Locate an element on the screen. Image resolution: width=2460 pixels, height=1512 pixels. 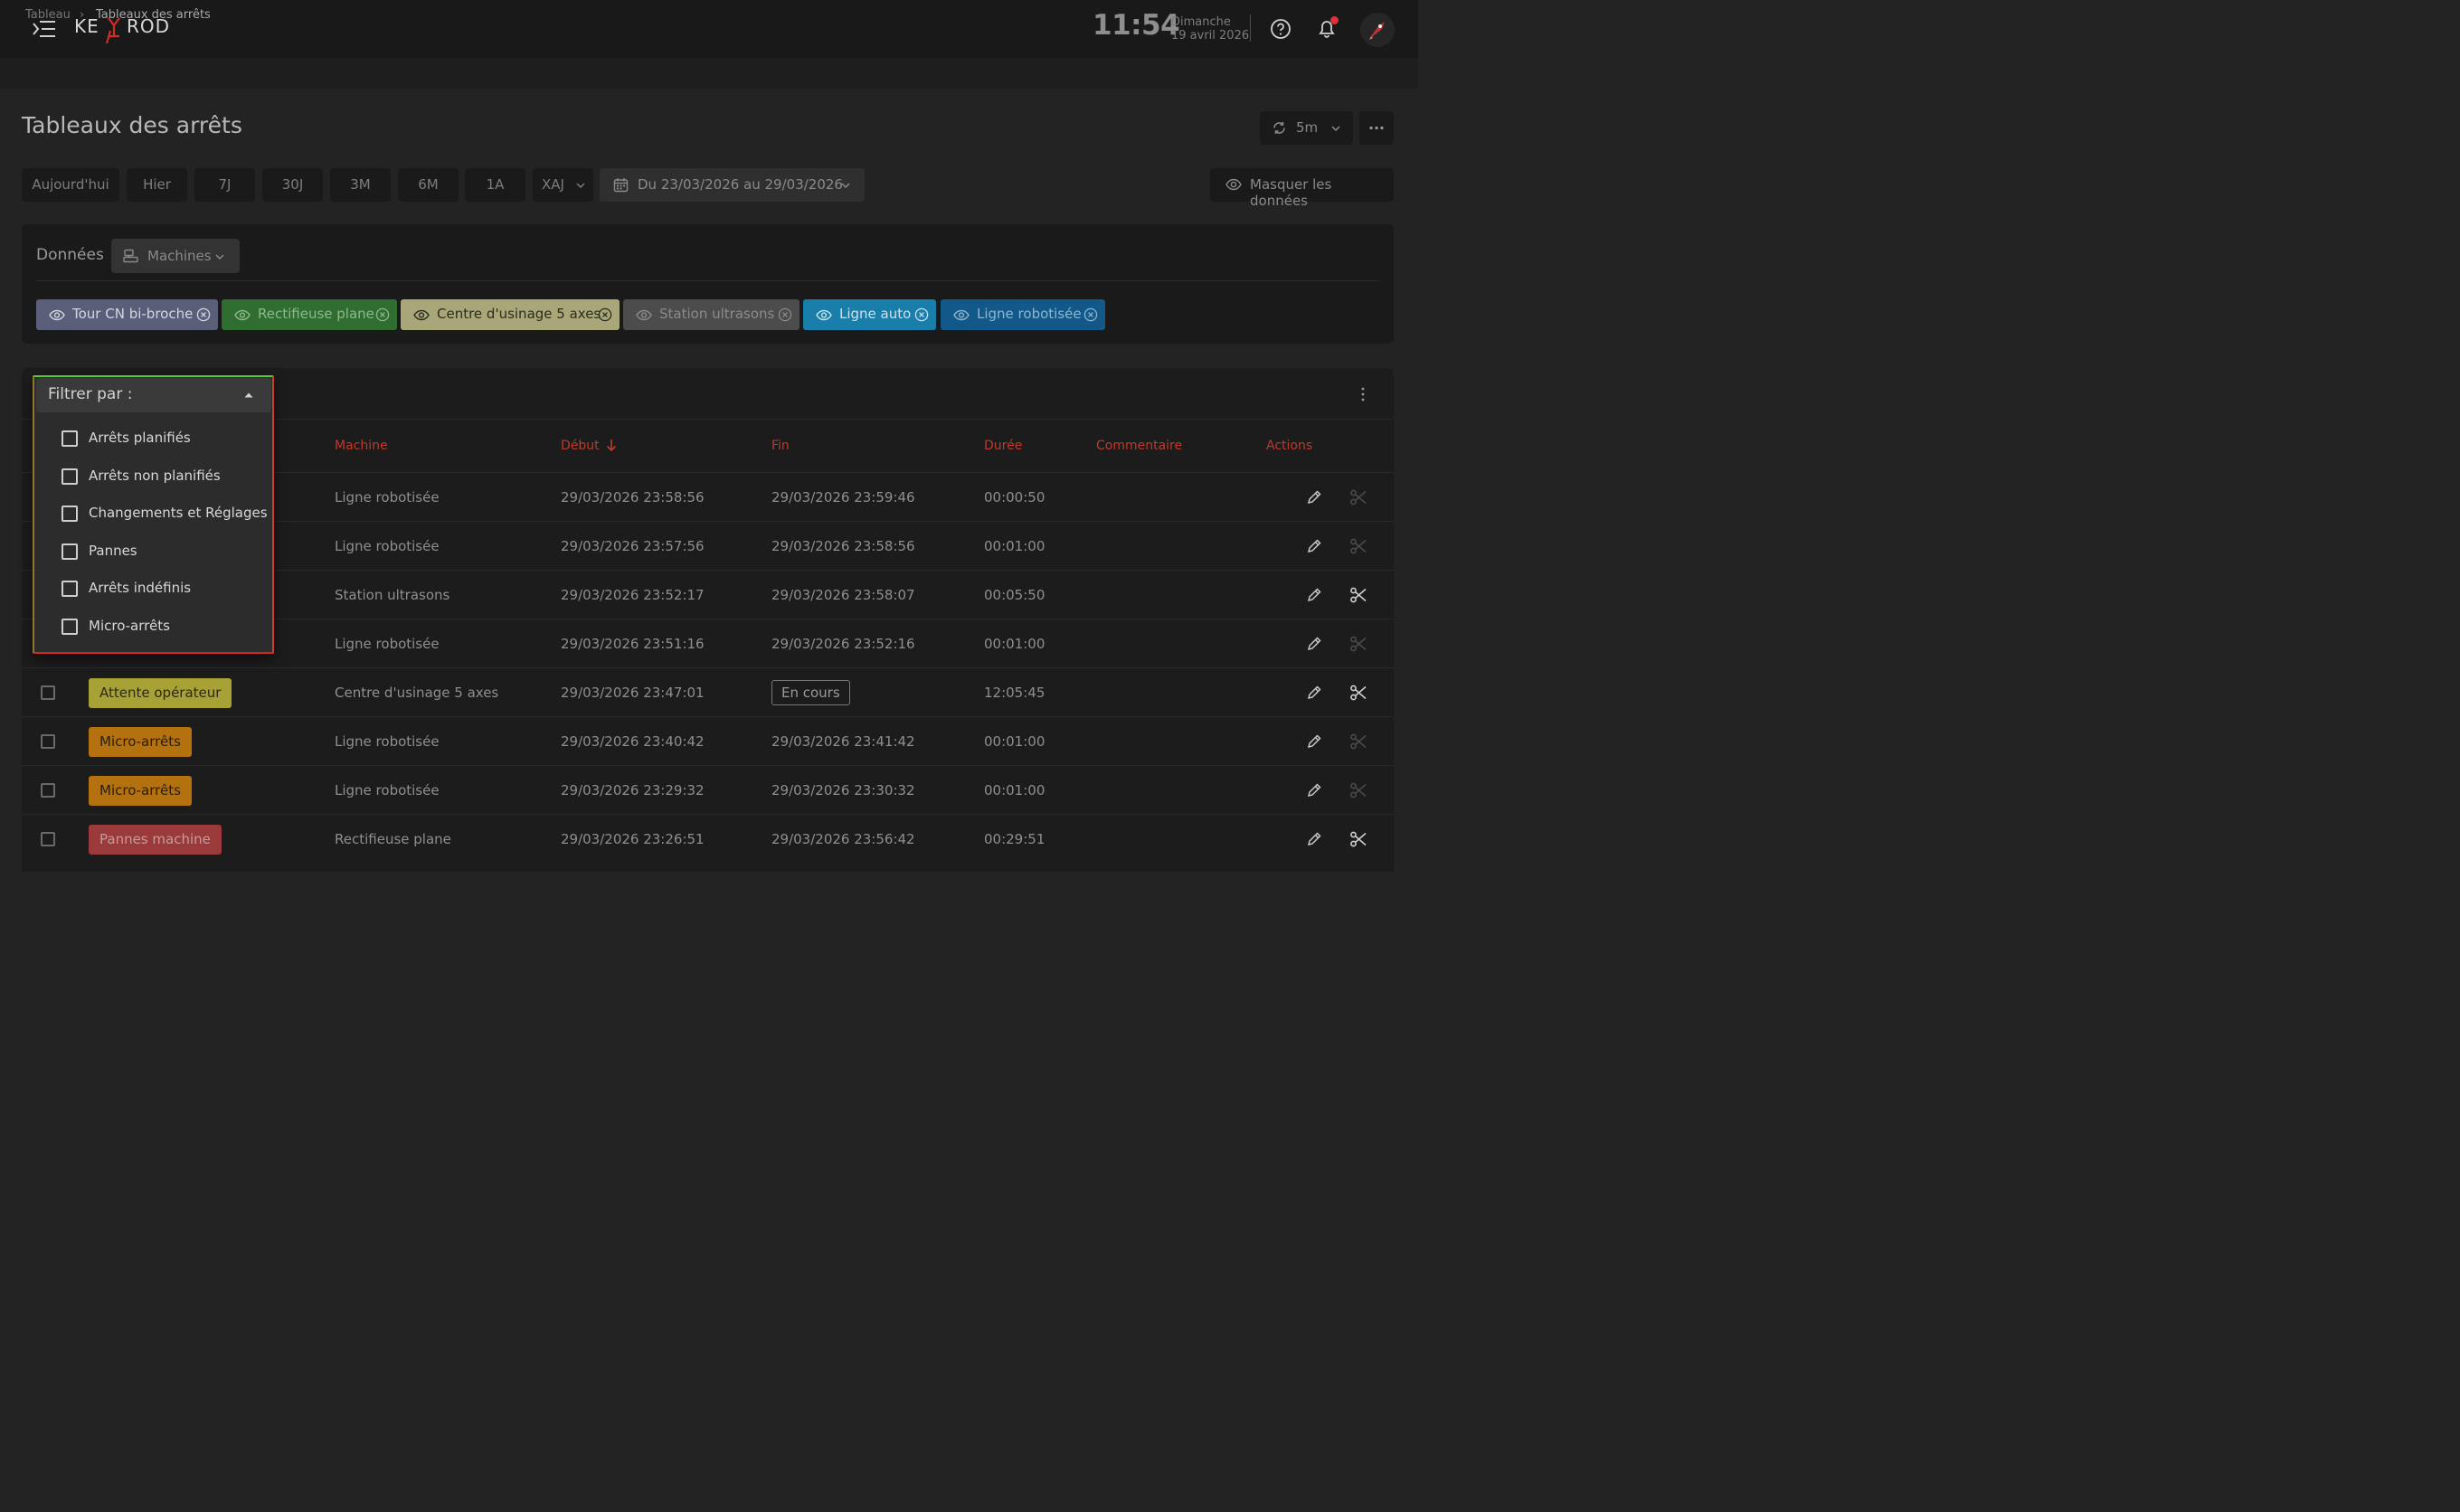
refresh-interval-button: 5m is located at coordinates (1306, 128).